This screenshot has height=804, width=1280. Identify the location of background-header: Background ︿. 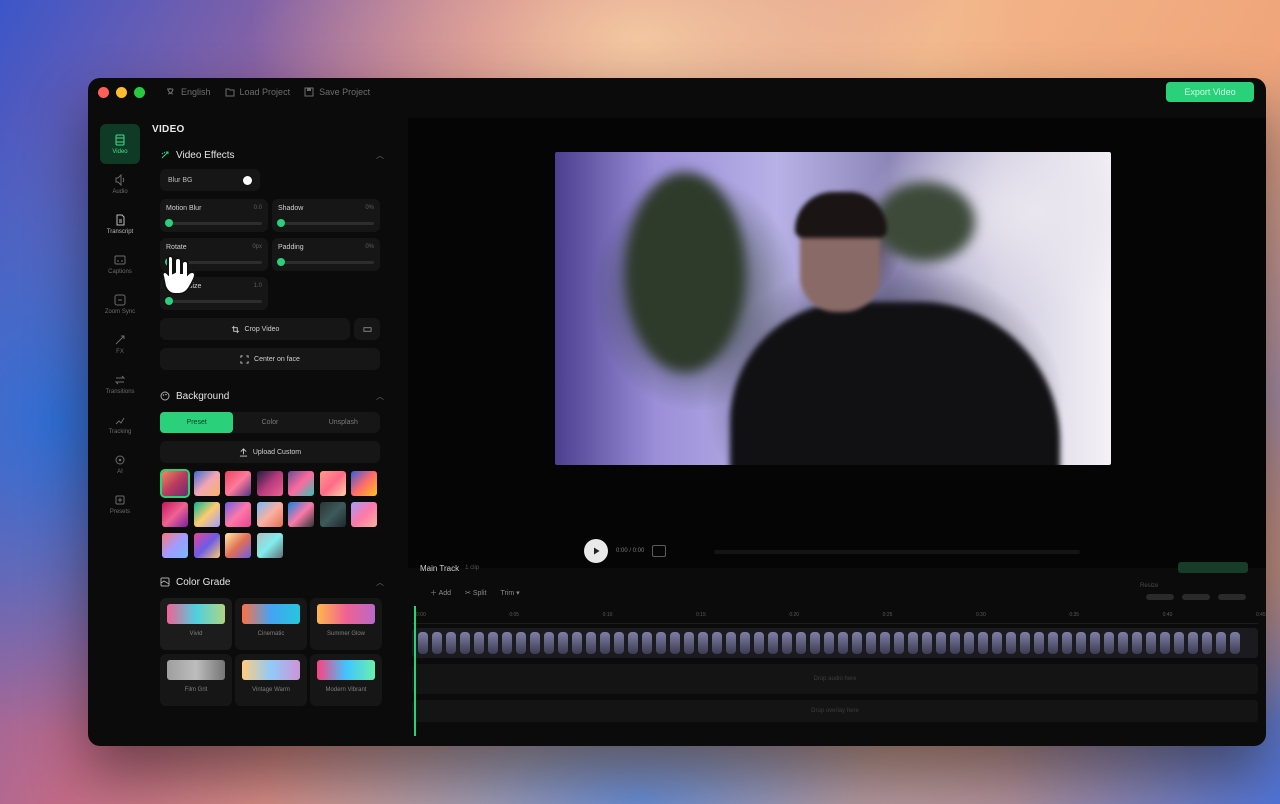
(272, 396).